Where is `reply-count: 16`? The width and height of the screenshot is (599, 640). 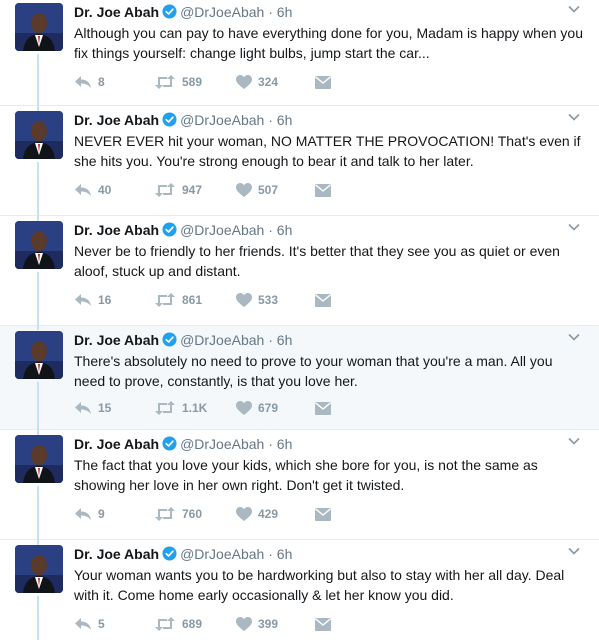 reply-count: 16 is located at coordinates (105, 300).